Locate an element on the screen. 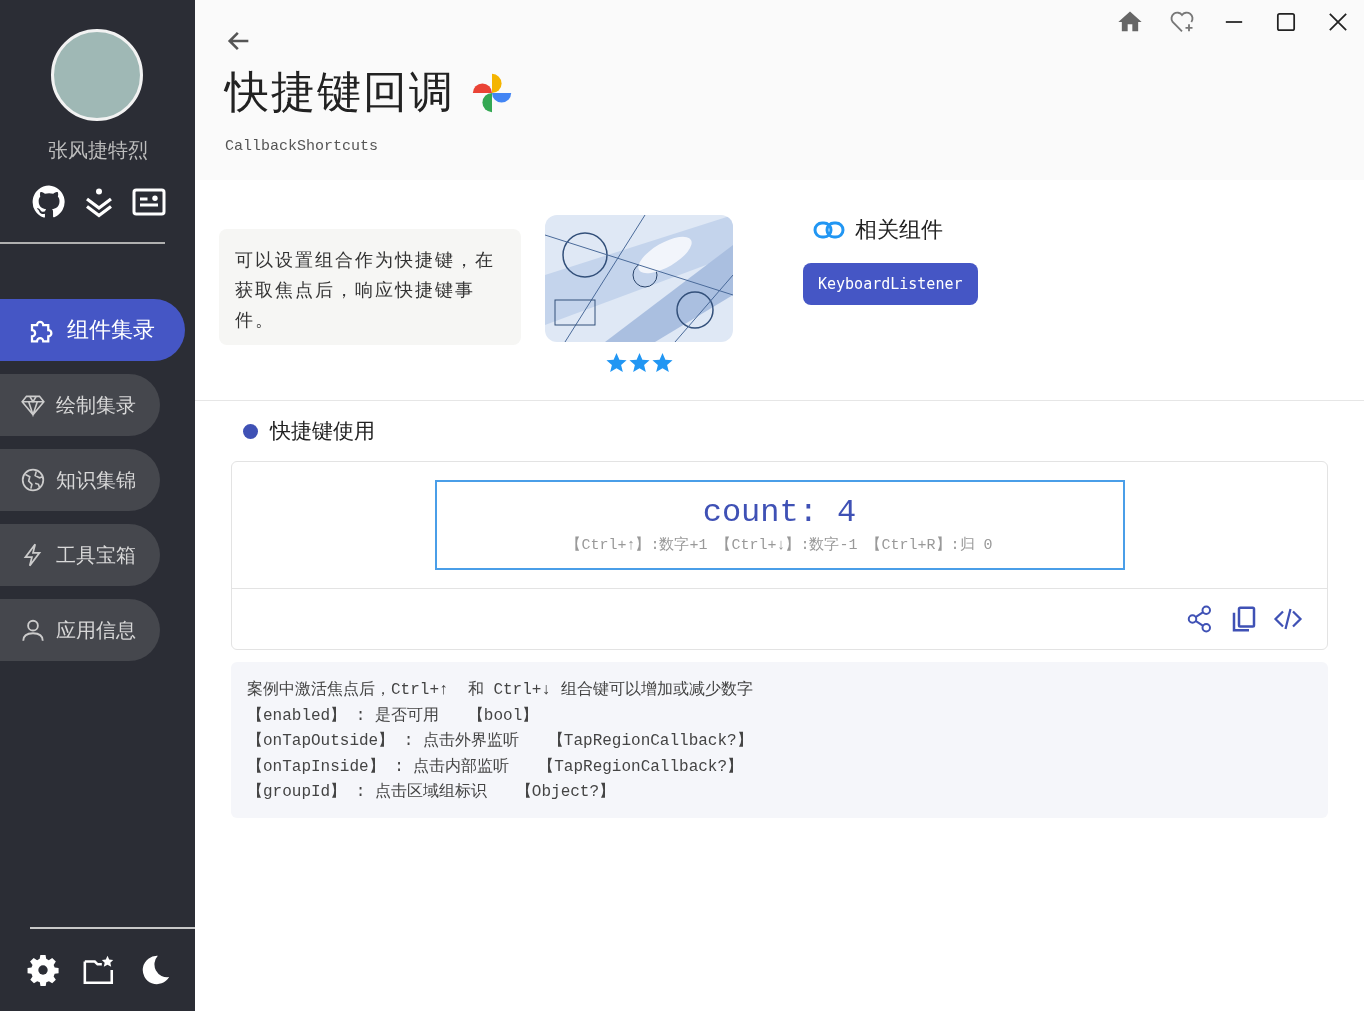  page-subtitle: CallbackShortcuts is located at coordinates (302, 146).